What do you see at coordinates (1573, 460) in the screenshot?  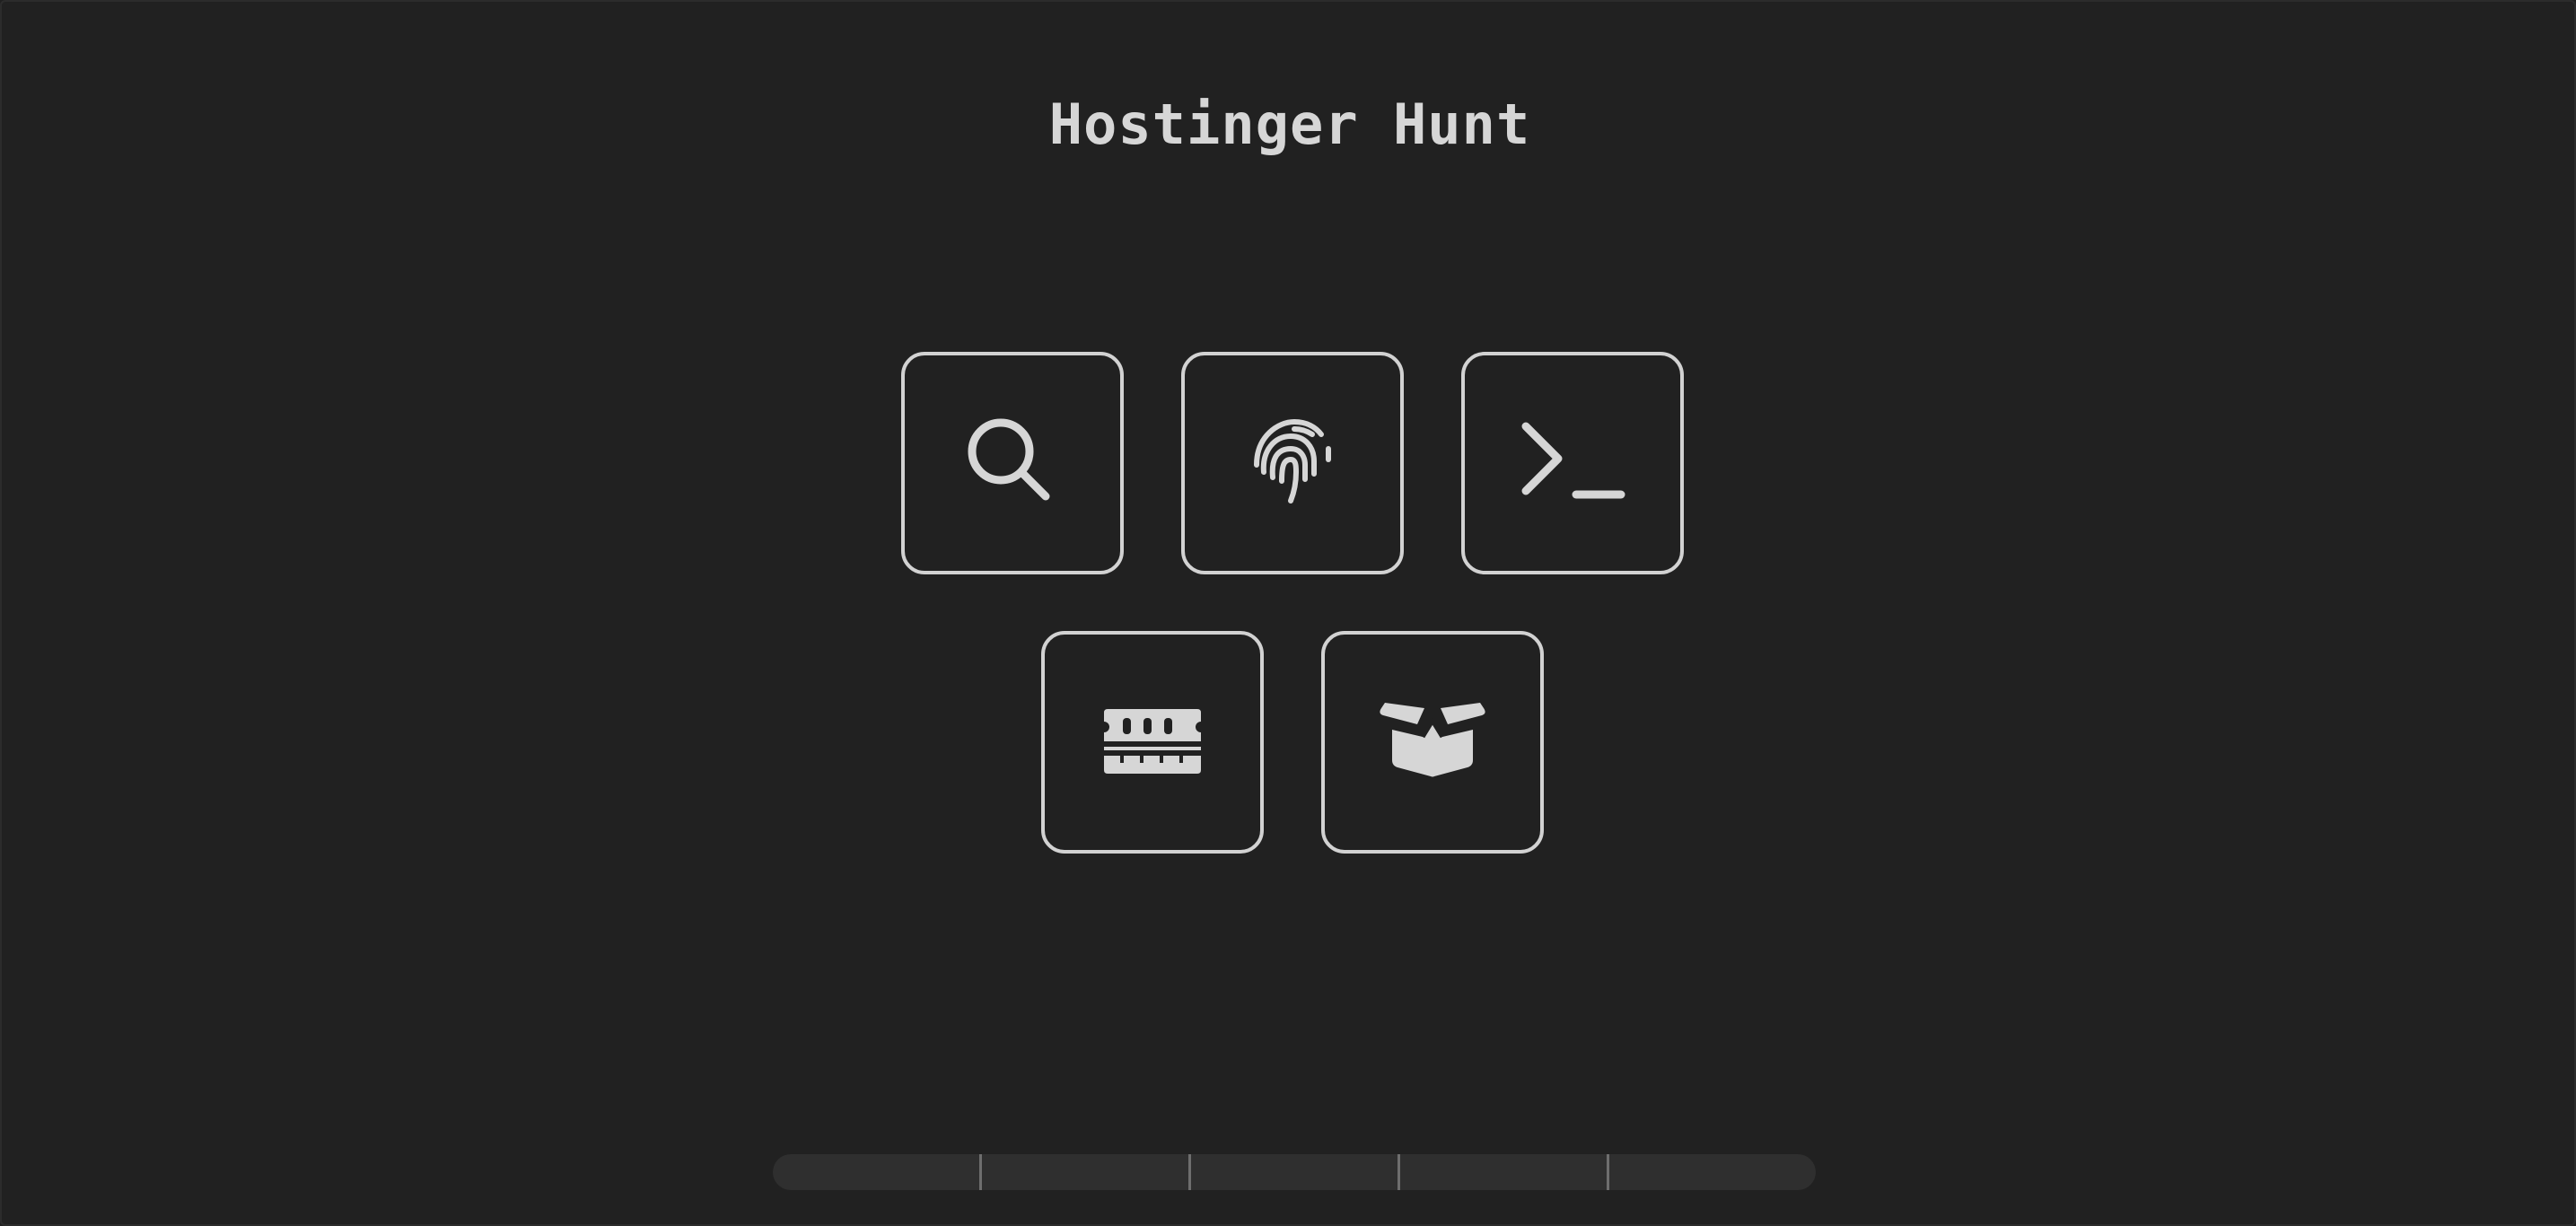 I see `terminal-icon` at bounding box center [1573, 460].